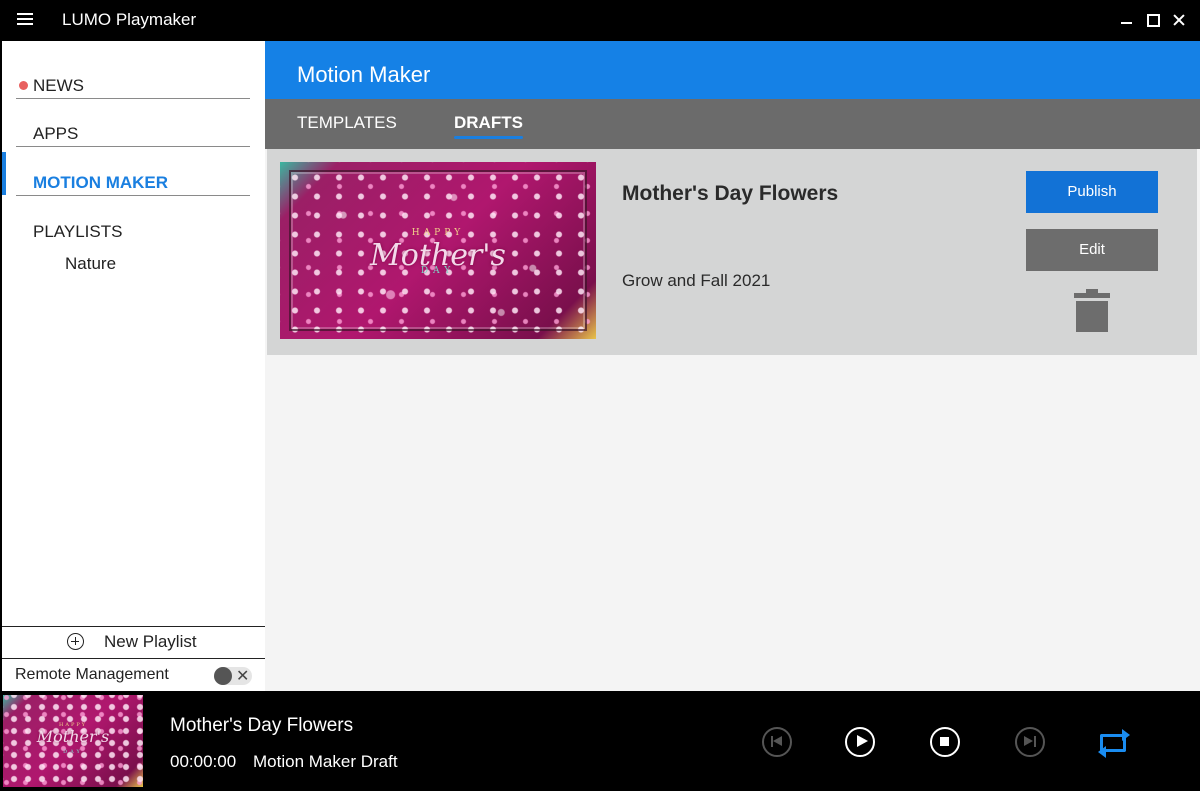 The height and width of the screenshot is (791, 1200). Describe the element at coordinates (1114, 743) in the screenshot. I see `repeat-icon` at that location.